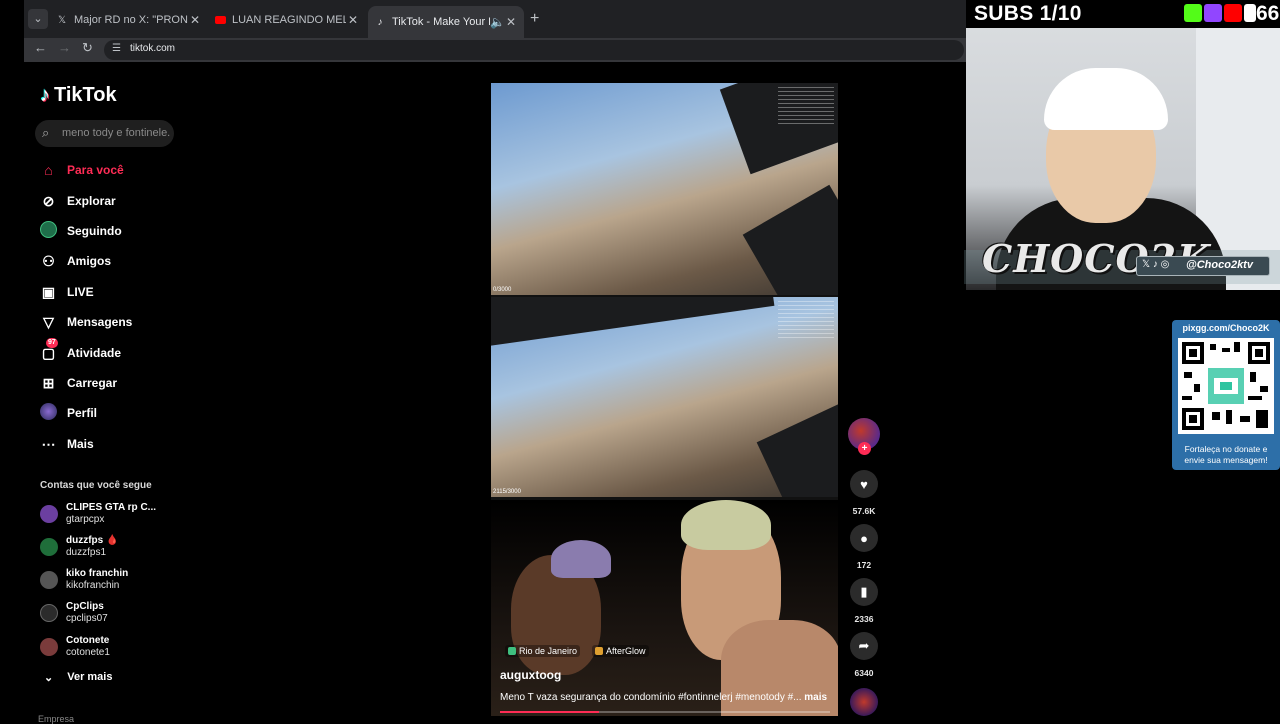  I want to click on forward-icon: →, so click(64, 47).